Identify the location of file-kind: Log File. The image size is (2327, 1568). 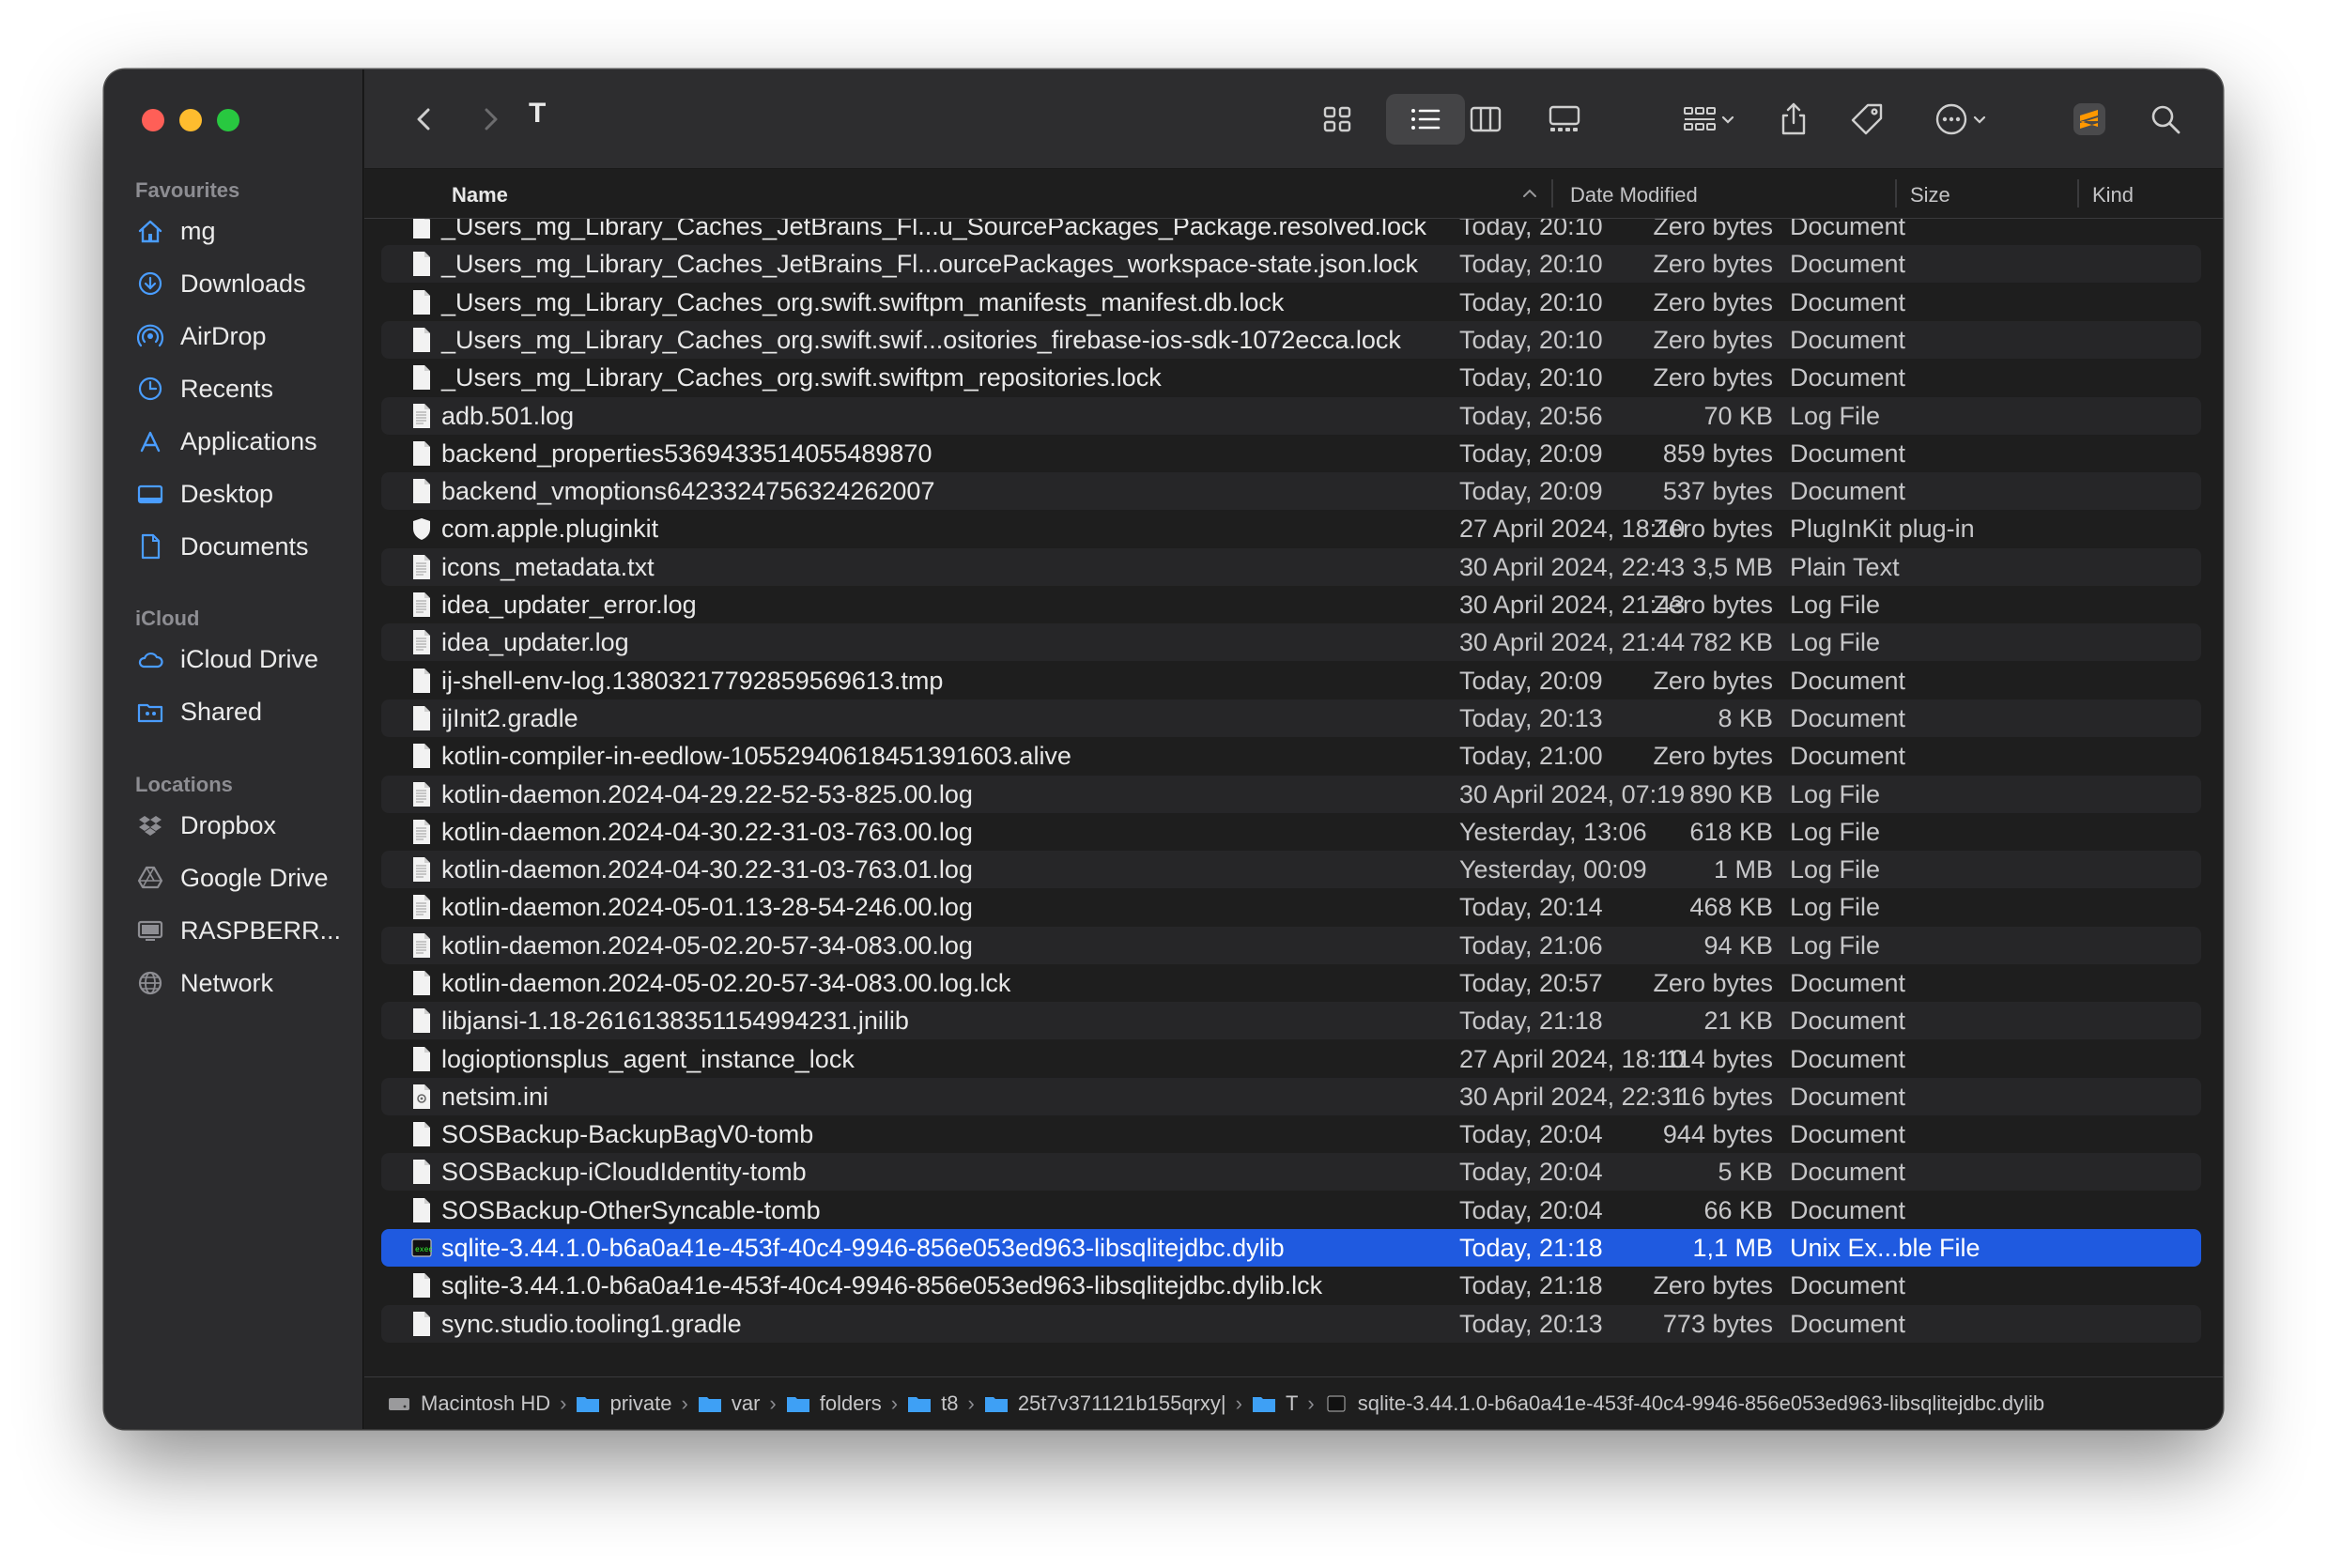
(1835, 870).